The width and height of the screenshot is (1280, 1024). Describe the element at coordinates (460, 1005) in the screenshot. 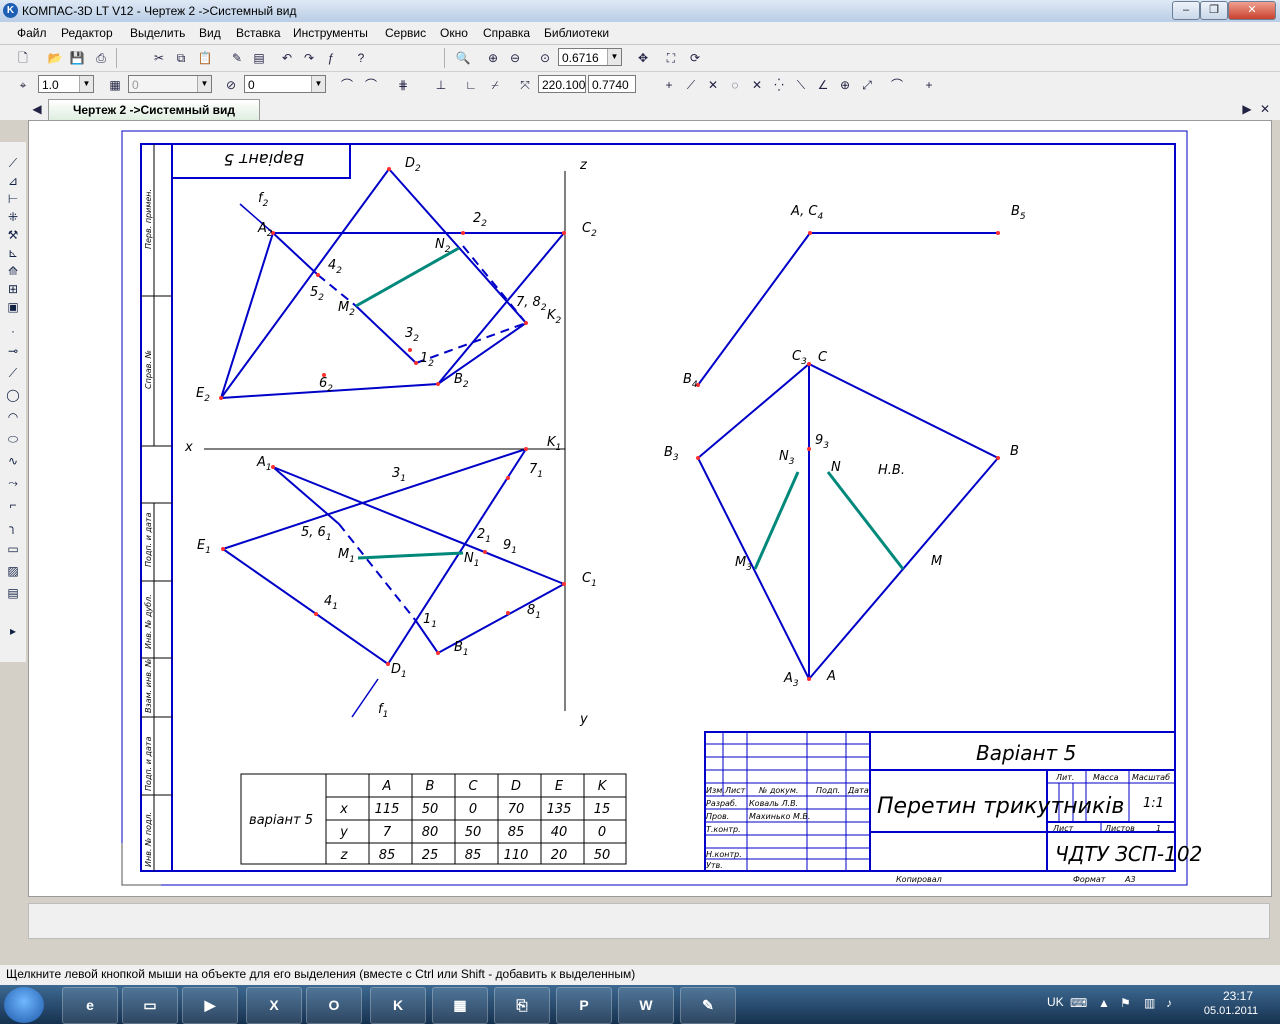

I see `winrar-icon: ▦` at that location.